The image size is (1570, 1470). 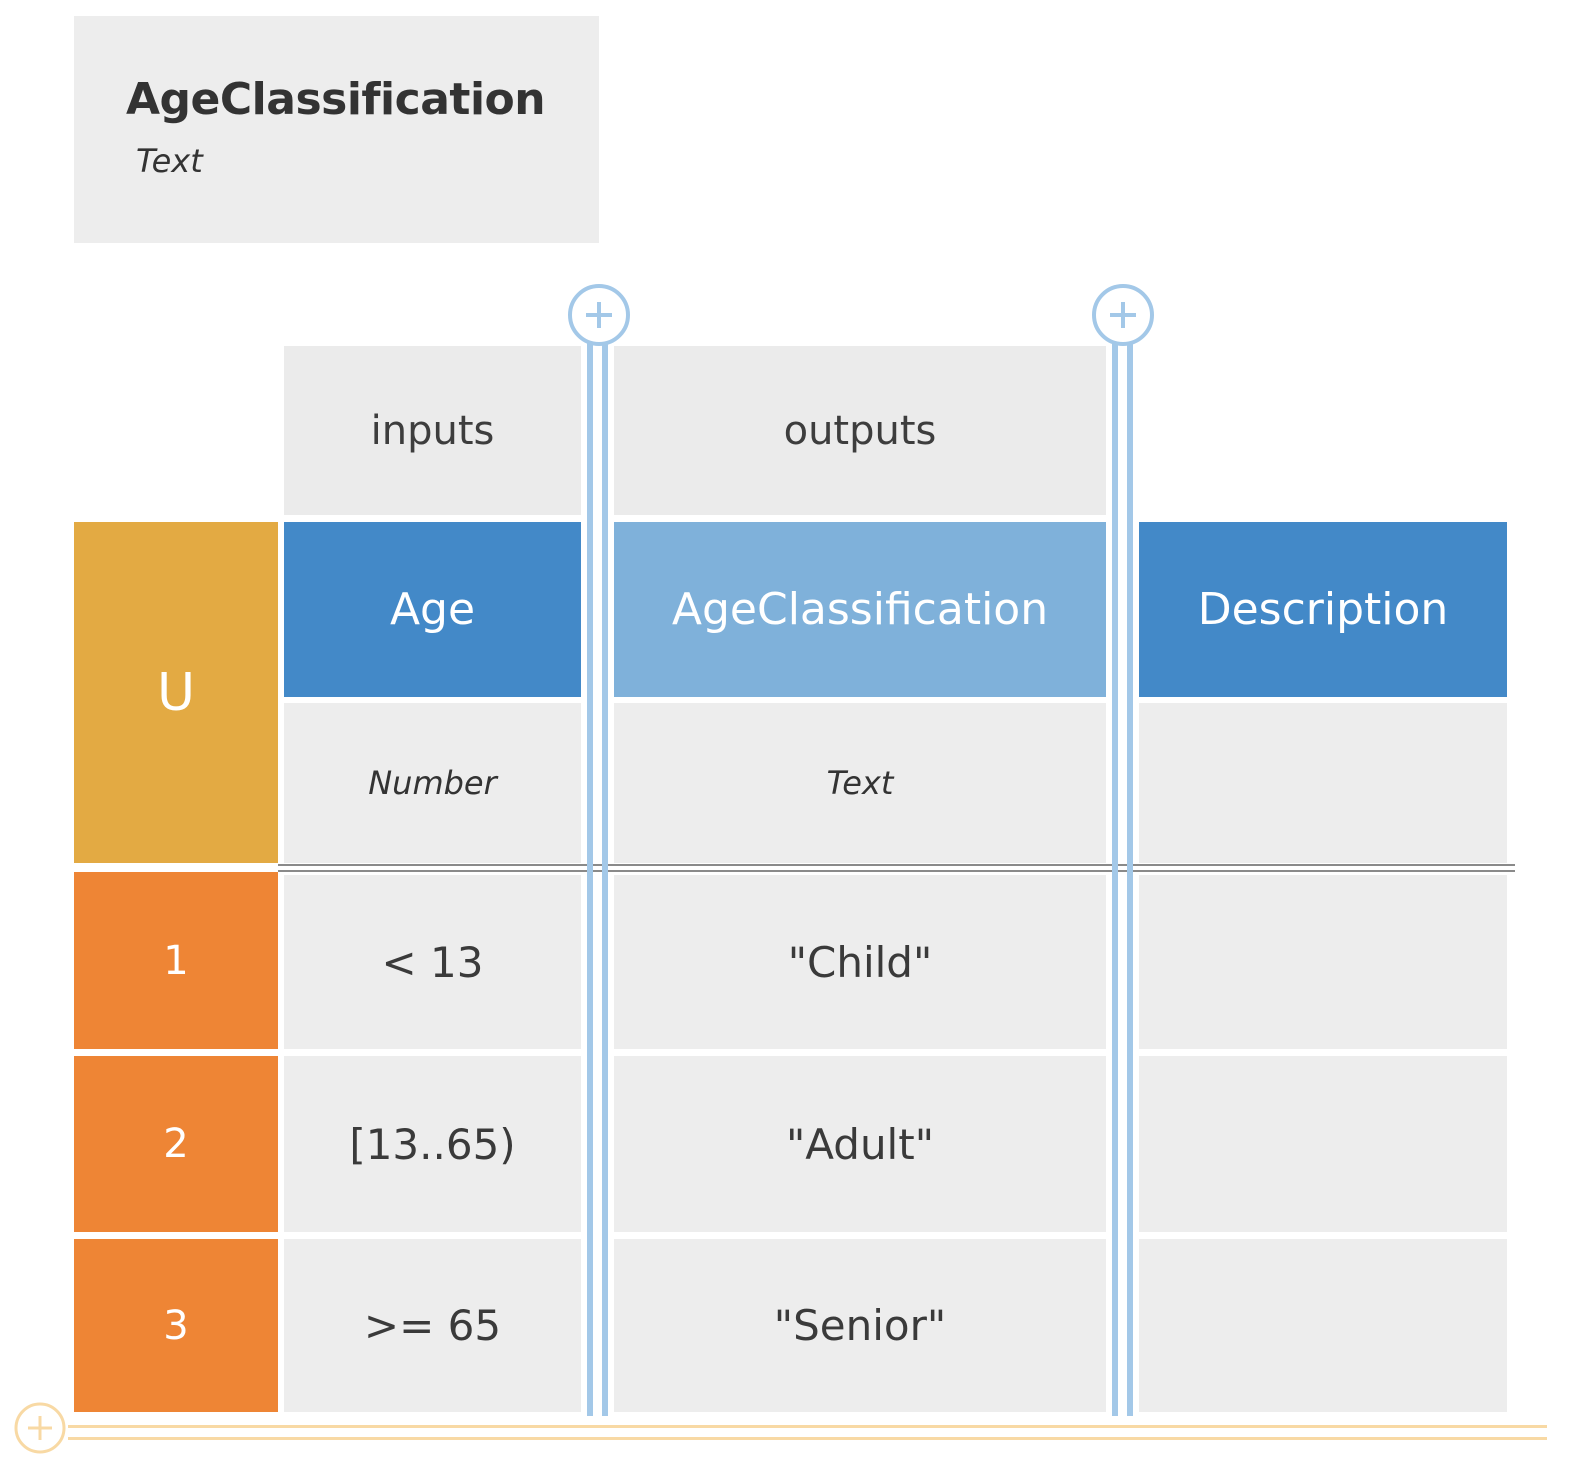 I want to click on rule-number-3: 3, so click(x=176, y=1325).